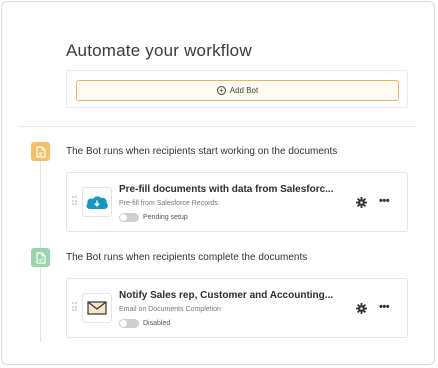 The height and width of the screenshot is (368, 438). Describe the element at coordinates (217, 126) in the screenshot. I see `section-divider` at that location.